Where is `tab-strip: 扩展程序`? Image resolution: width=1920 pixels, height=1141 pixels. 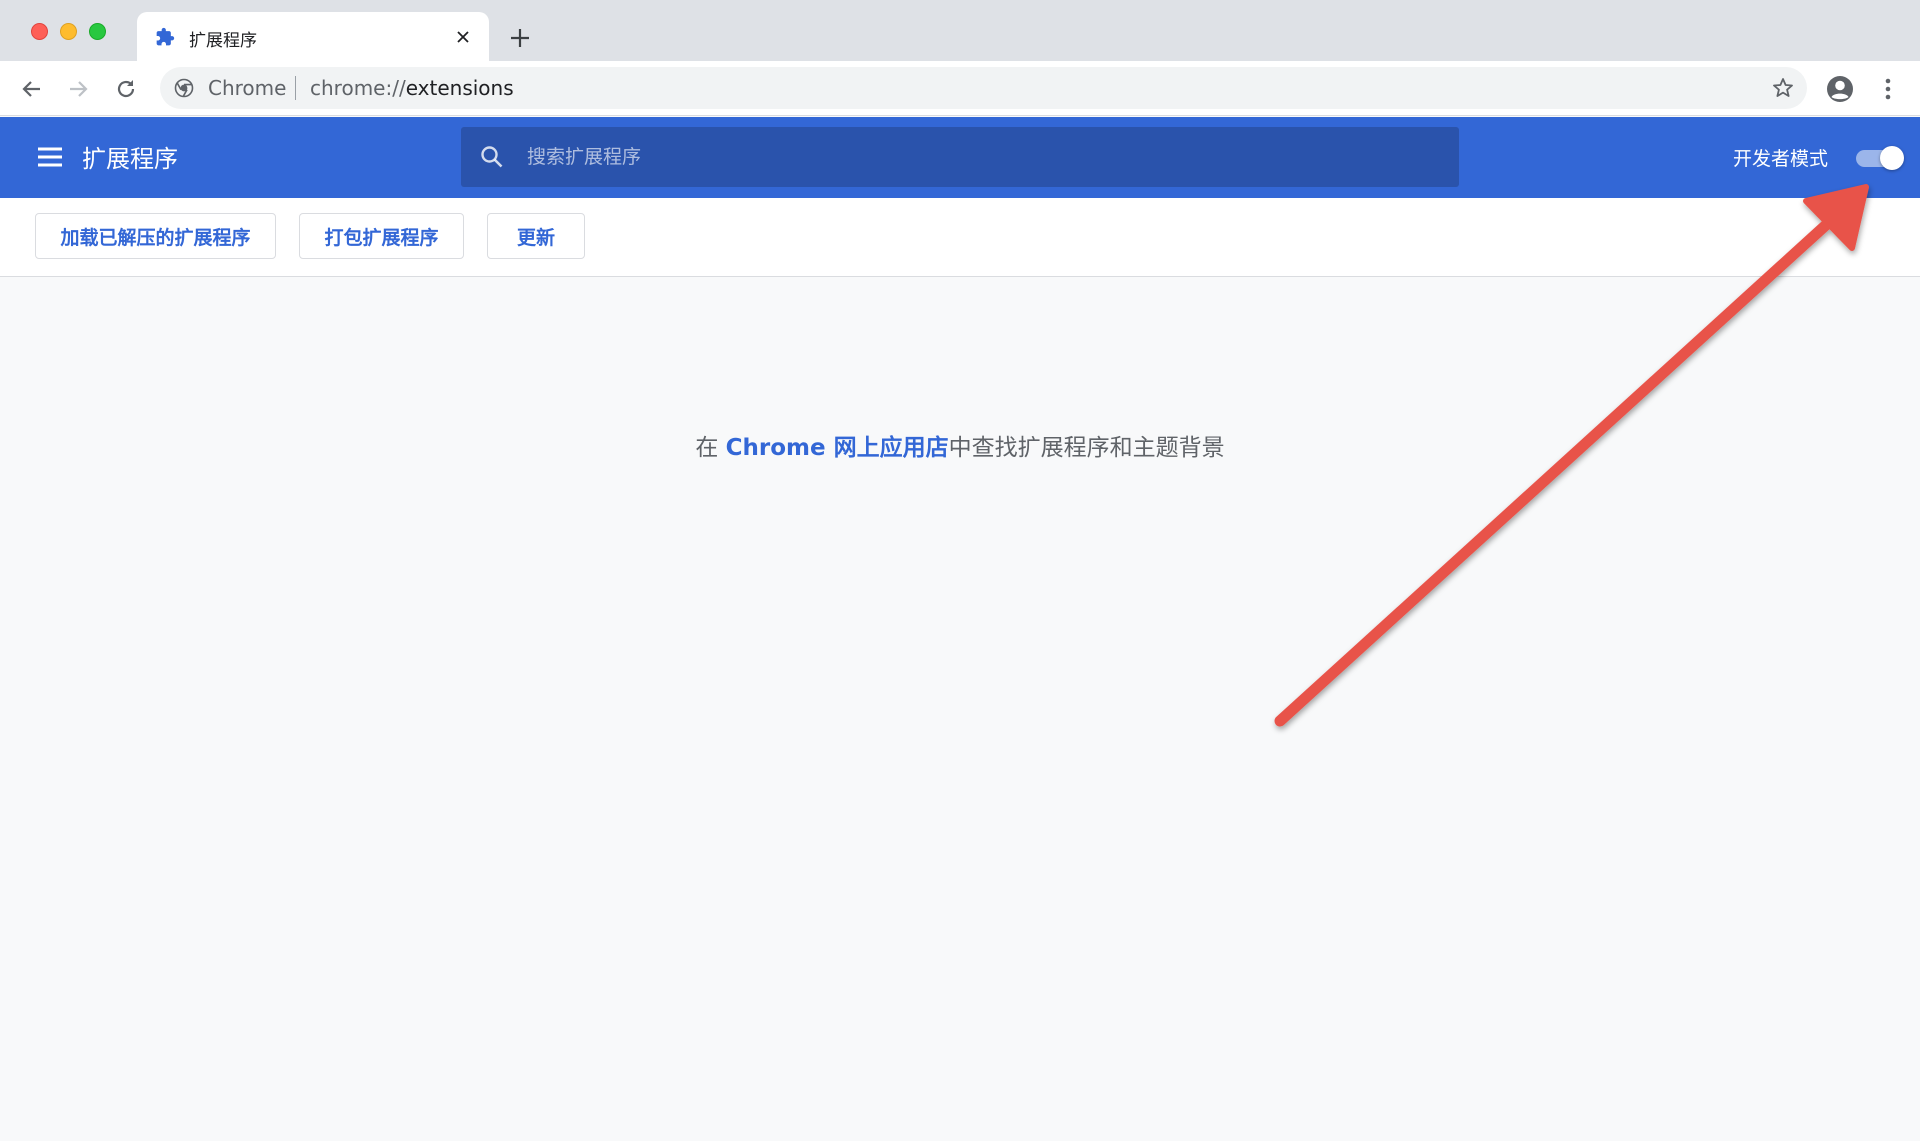 tab-strip: 扩展程序 is located at coordinates (960, 30).